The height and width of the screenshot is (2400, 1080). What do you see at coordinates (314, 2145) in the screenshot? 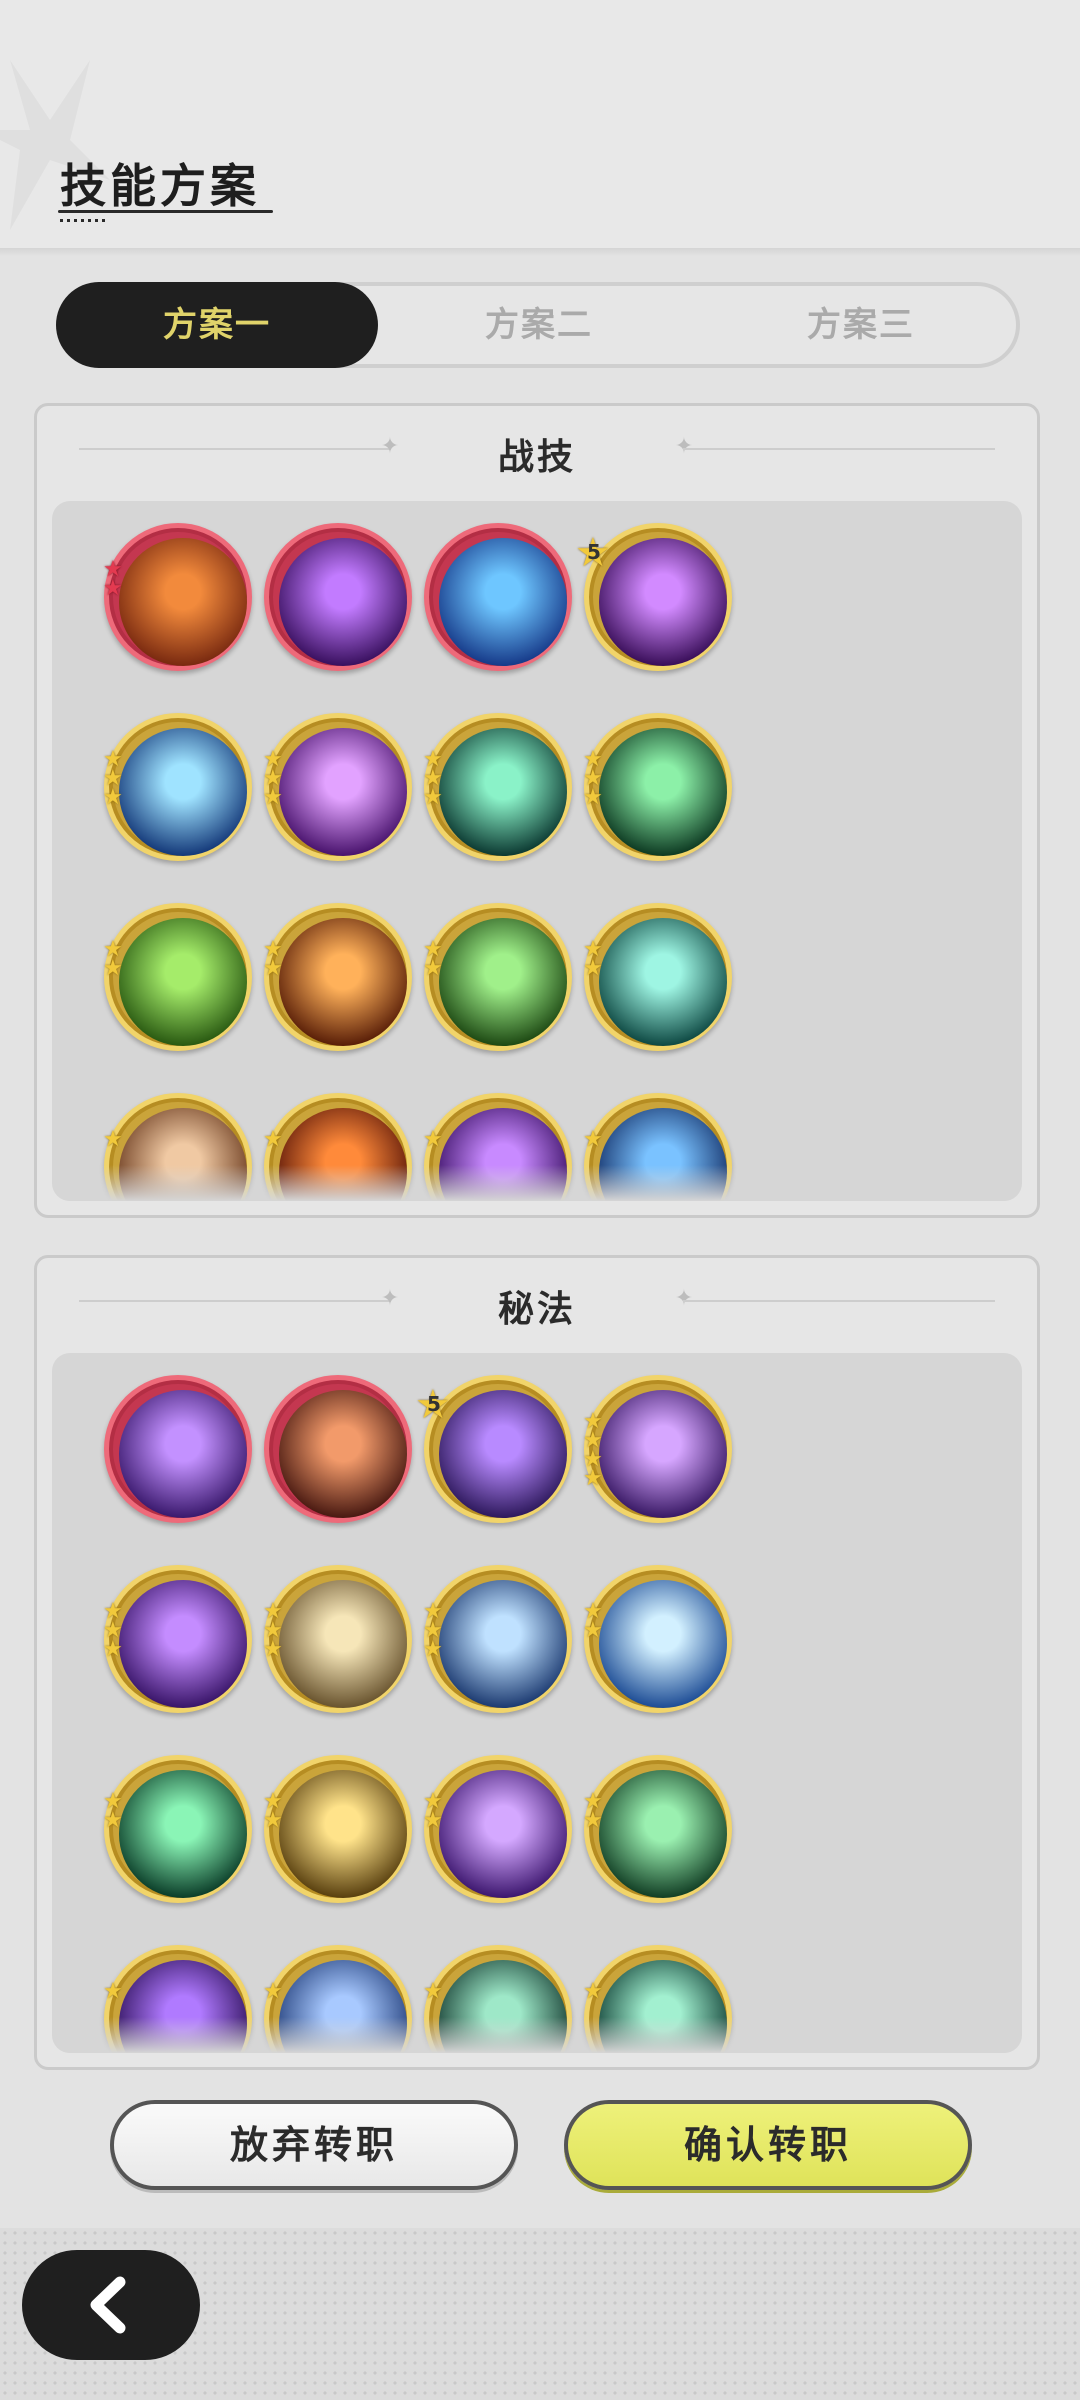
I see `abandon-class-change-button: 放弃转职` at bounding box center [314, 2145].